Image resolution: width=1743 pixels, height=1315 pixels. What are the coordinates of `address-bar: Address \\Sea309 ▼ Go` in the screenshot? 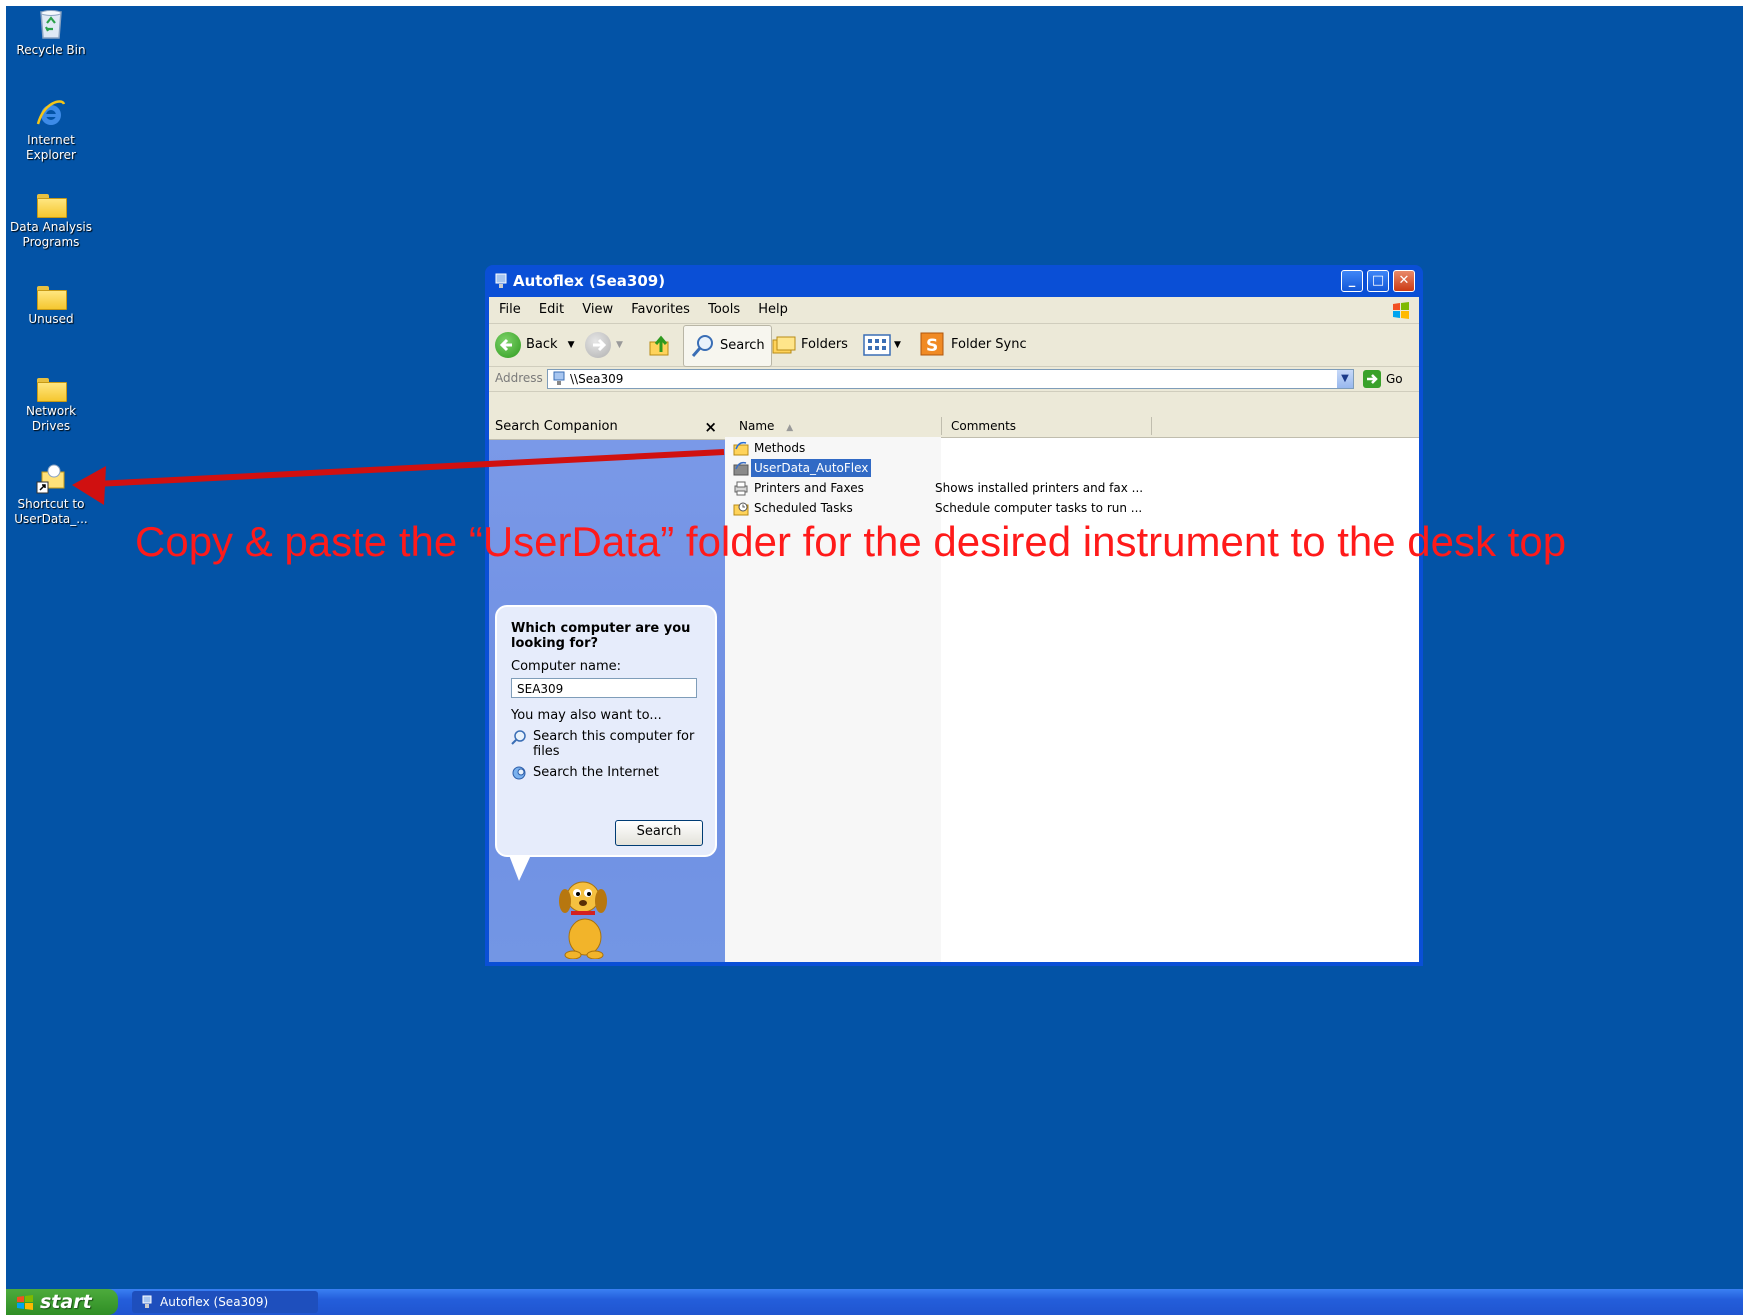 It's located at (954, 379).